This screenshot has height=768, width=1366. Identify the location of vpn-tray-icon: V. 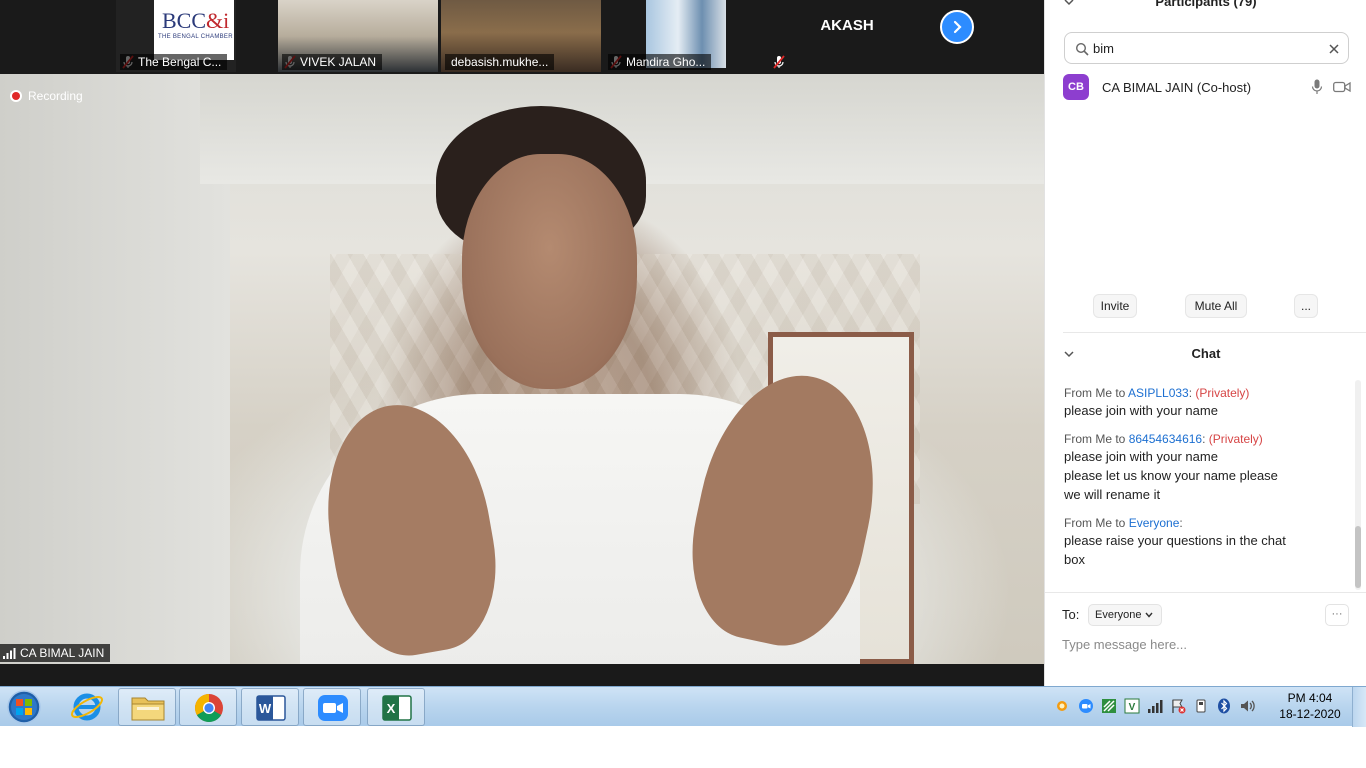
(1132, 706).